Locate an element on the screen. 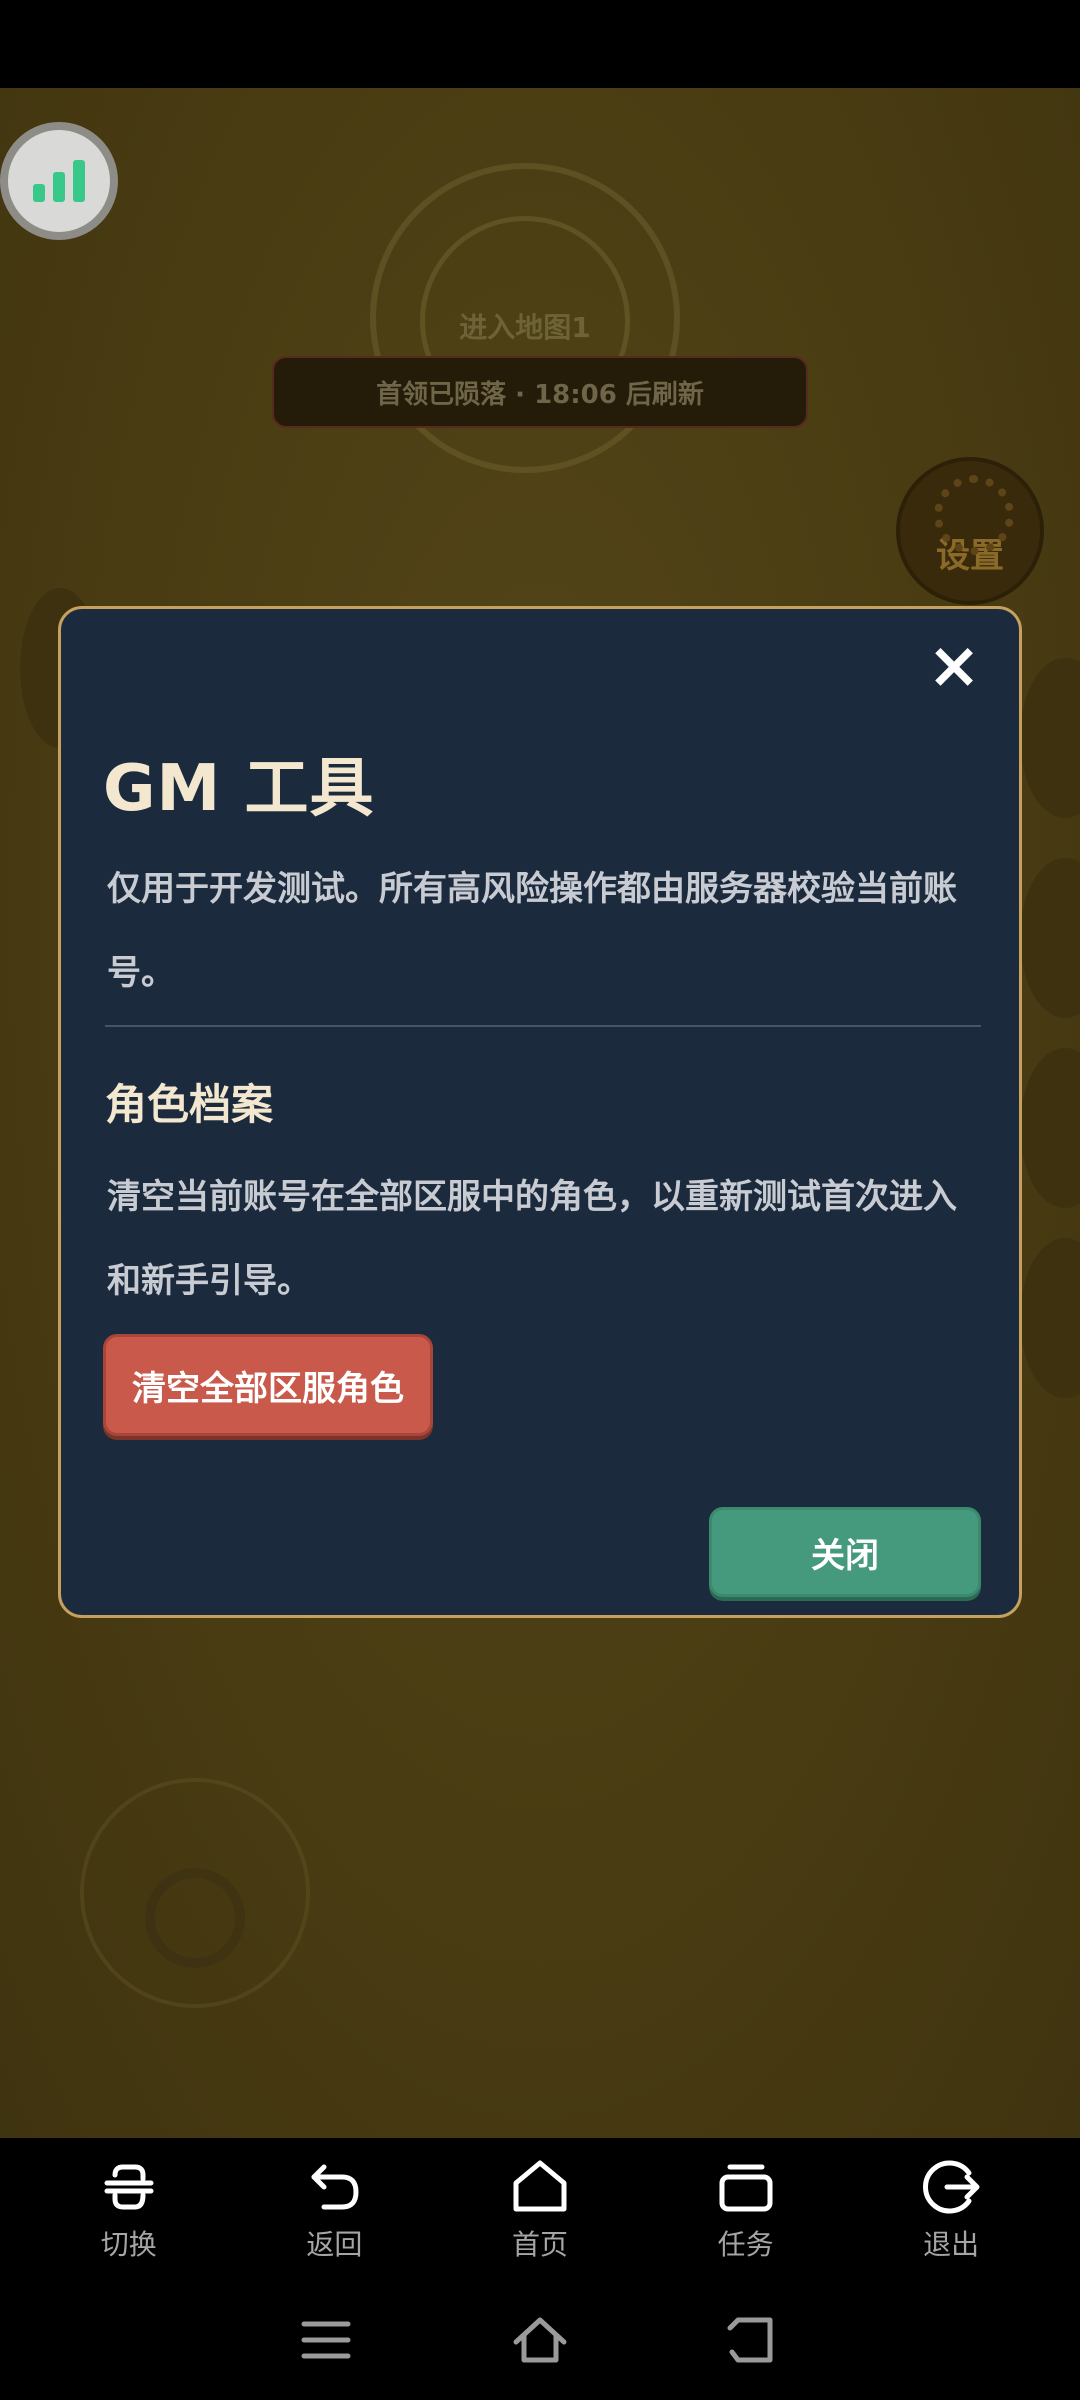 The image size is (1080, 2400). settings-button: 设置 is located at coordinates (970, 531).